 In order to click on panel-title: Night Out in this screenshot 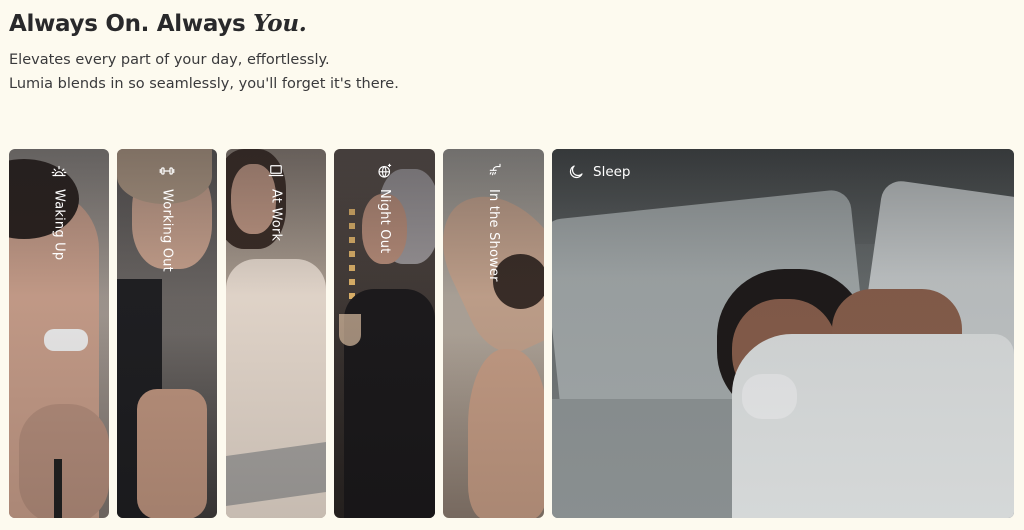, I will do `click(384, 221)`.